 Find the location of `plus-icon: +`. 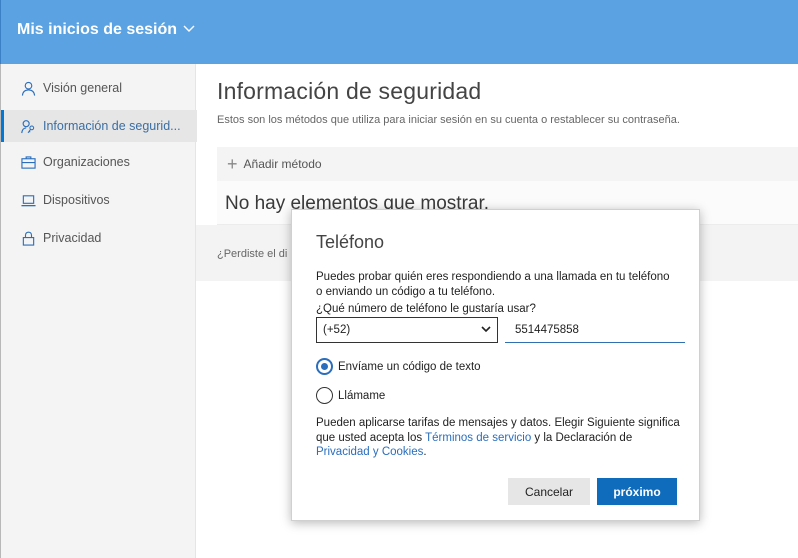

plus-icon: + is located at coordinates (232, 164).